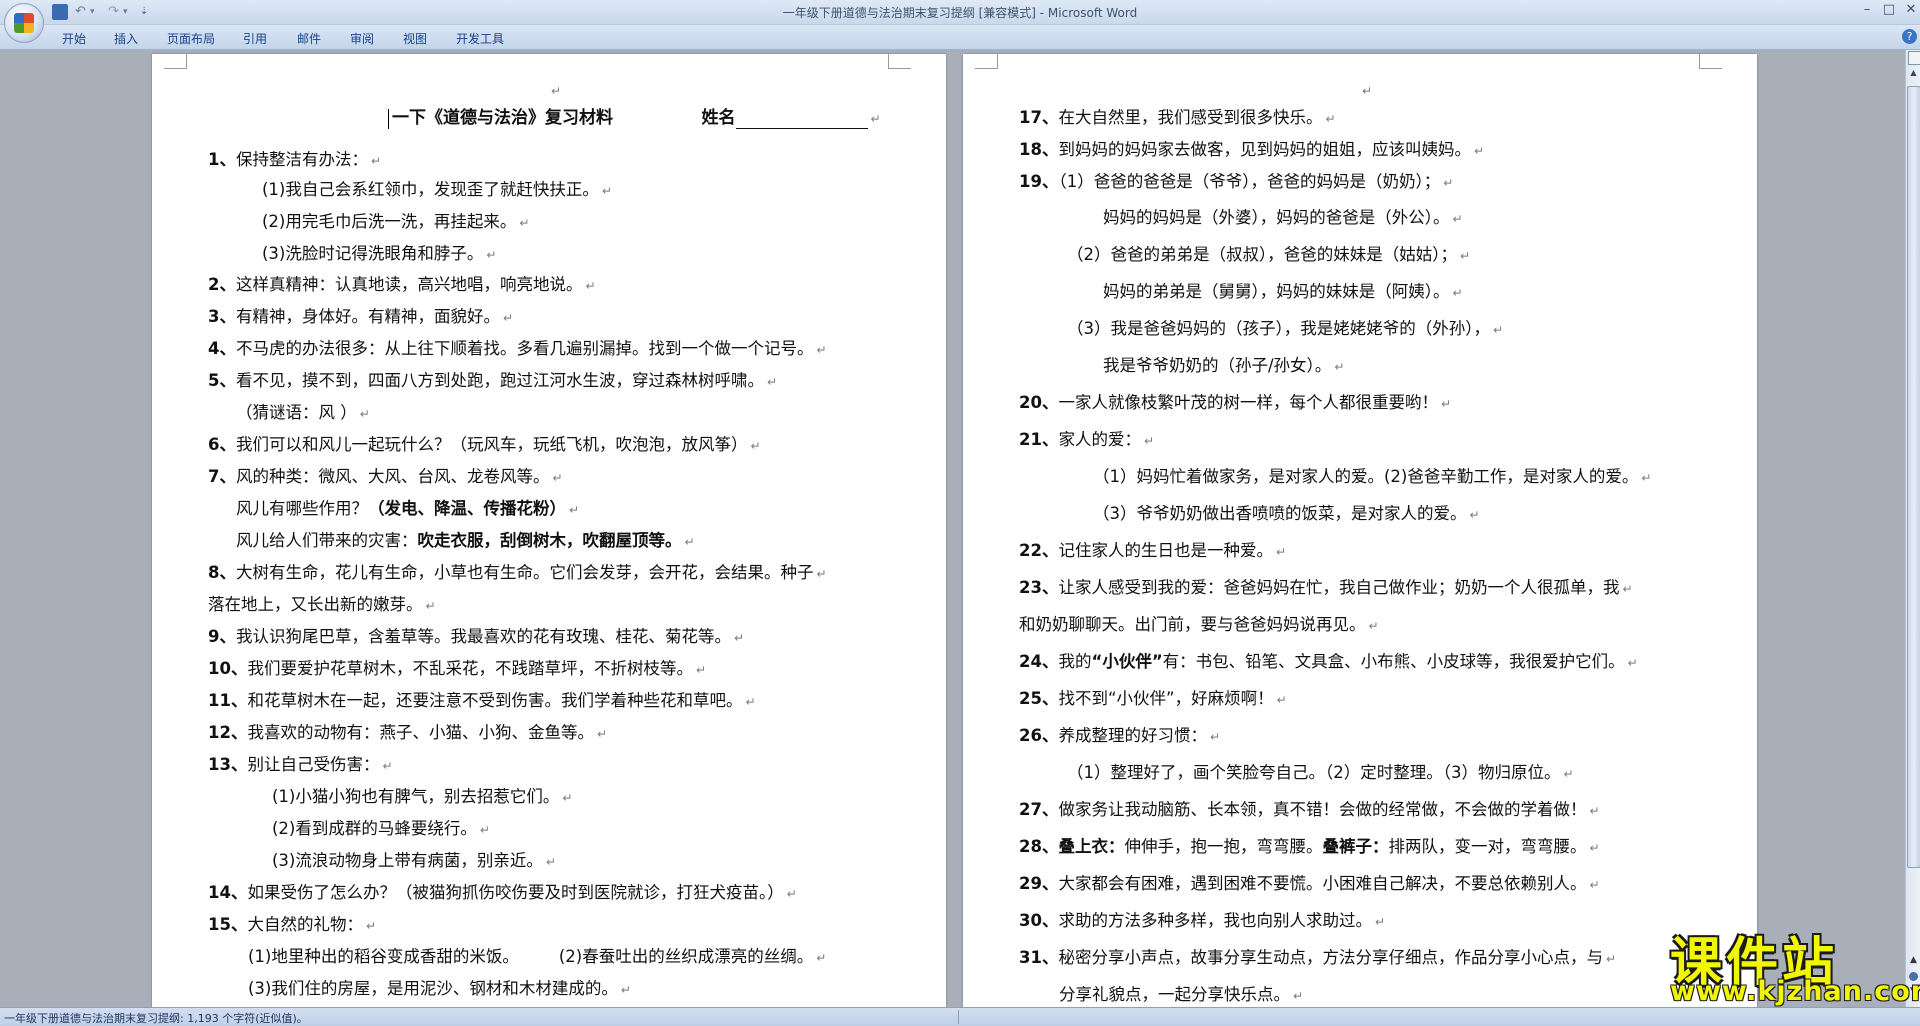 The image size is (1920, 1026). Describe the element at coordinates (313, 764) in the screenshot. I see `line-text: 别让自己受伤害：` at that location.